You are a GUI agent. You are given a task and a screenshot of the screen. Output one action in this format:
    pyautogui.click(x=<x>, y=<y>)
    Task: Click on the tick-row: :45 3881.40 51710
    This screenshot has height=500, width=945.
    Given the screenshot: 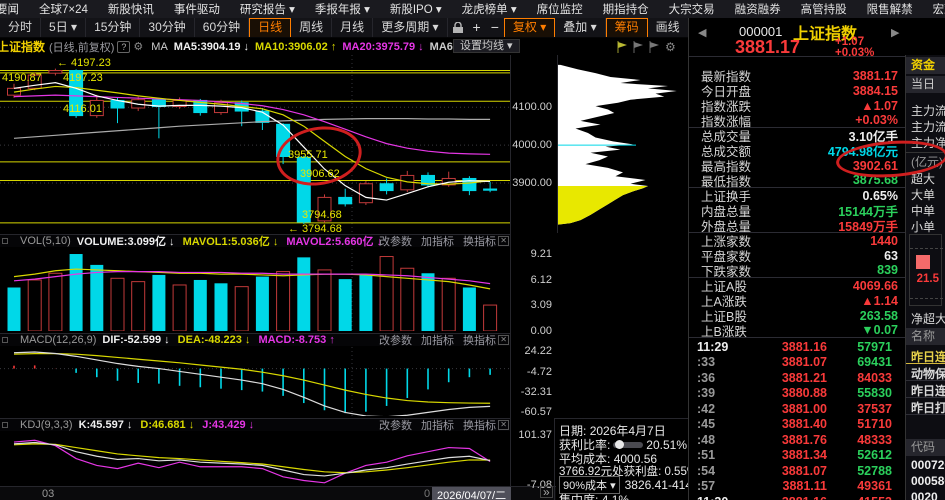 What is the action you would take?
    pyautogui.click(x=794, y=424)
    